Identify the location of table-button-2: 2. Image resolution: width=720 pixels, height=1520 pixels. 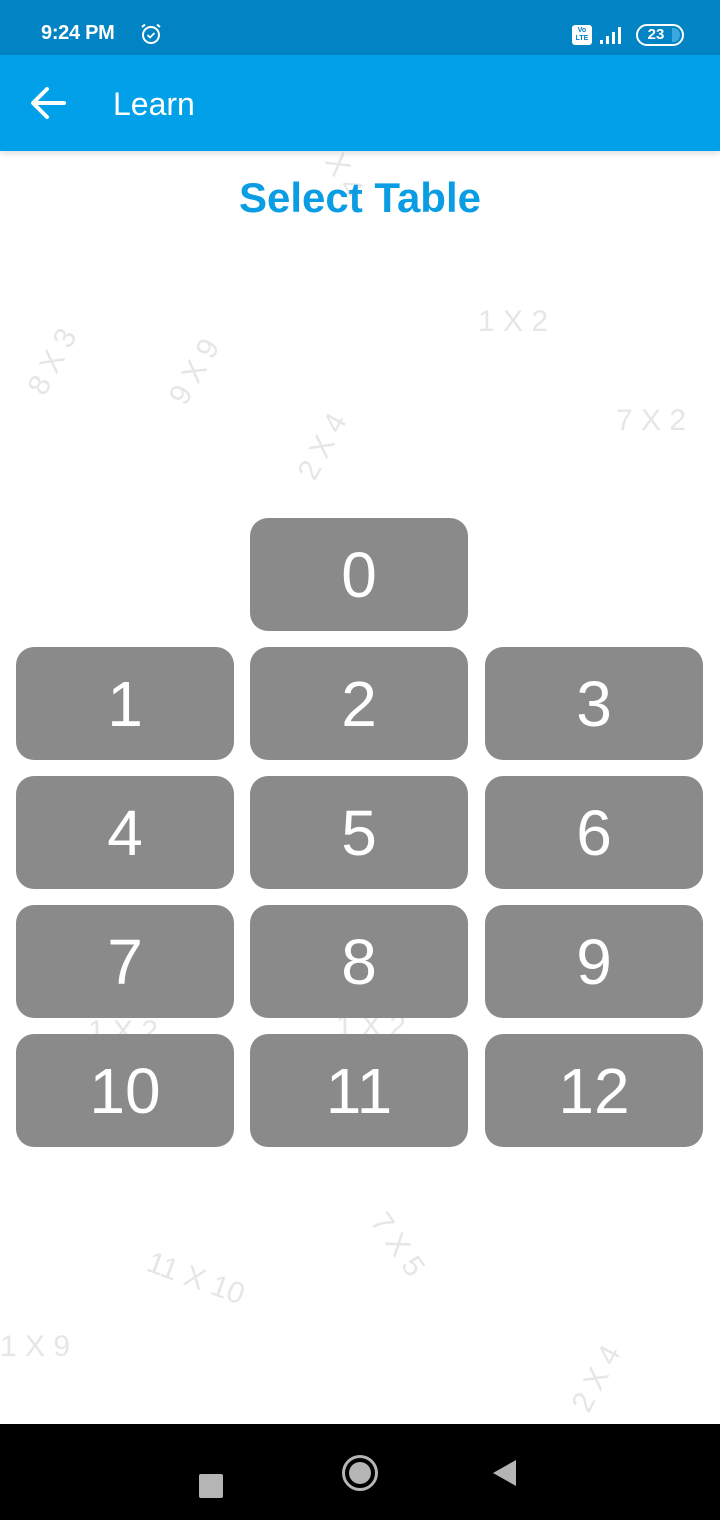
(359, 703).